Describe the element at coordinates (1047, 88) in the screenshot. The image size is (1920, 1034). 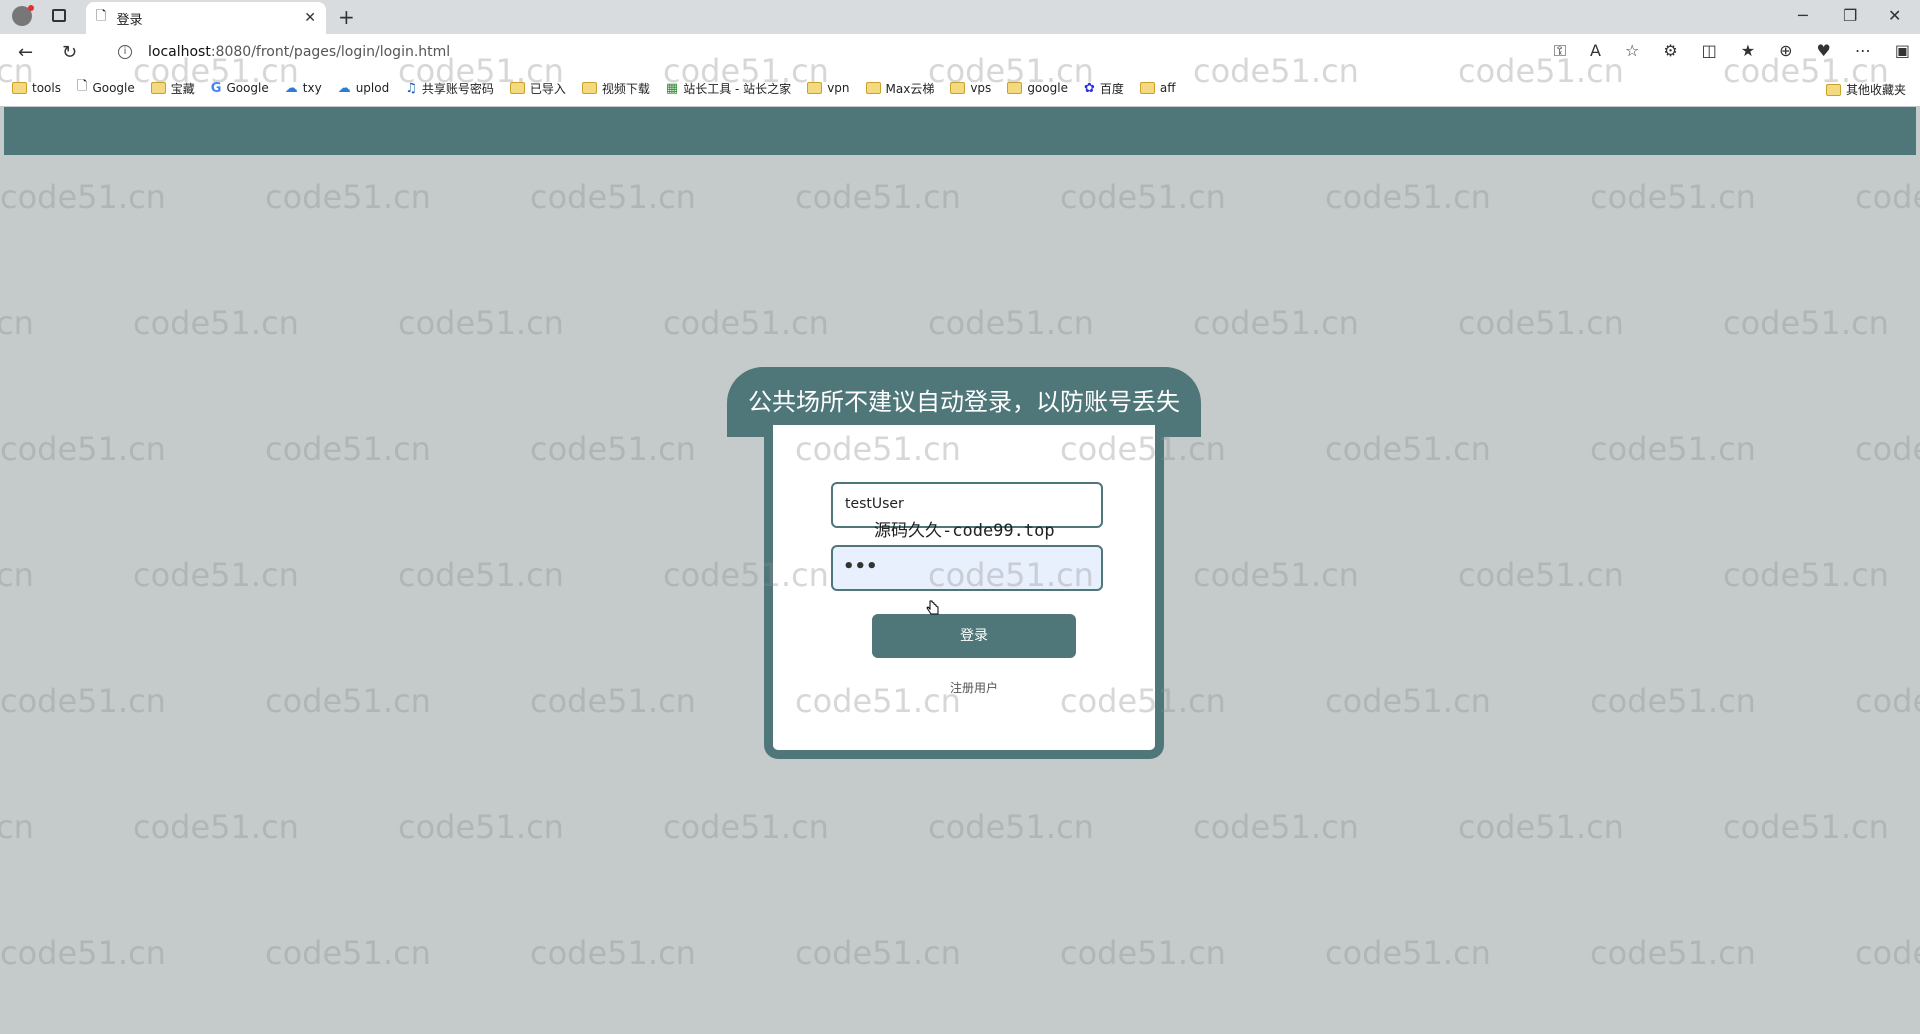
I see `bookmark-label: google` at that location.